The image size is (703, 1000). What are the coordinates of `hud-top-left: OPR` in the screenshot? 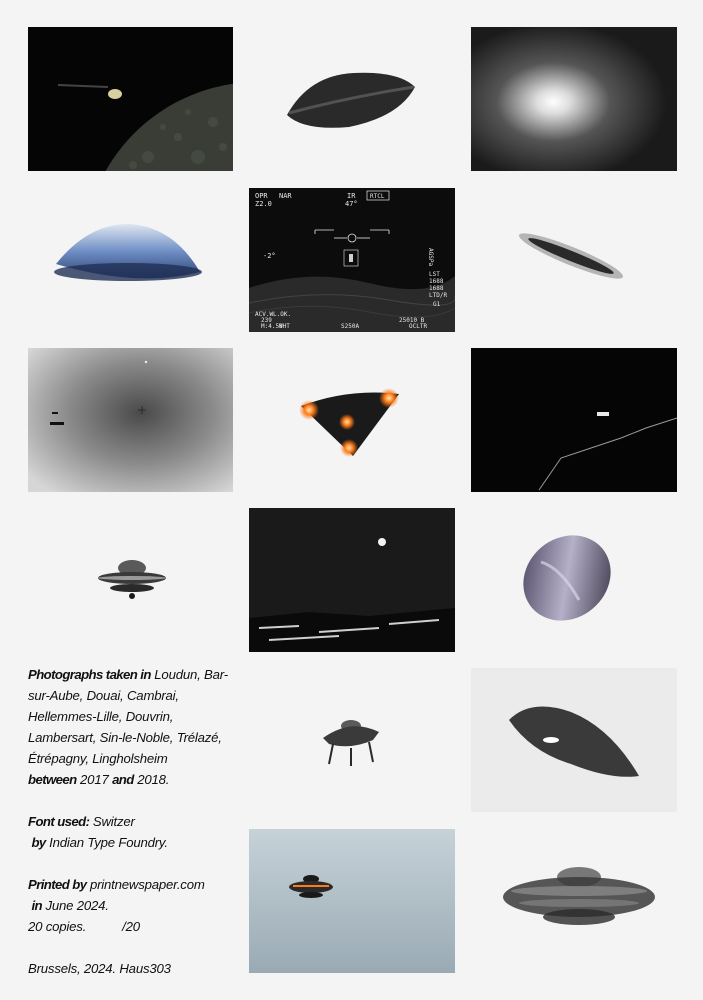 It's located at (261, 196).